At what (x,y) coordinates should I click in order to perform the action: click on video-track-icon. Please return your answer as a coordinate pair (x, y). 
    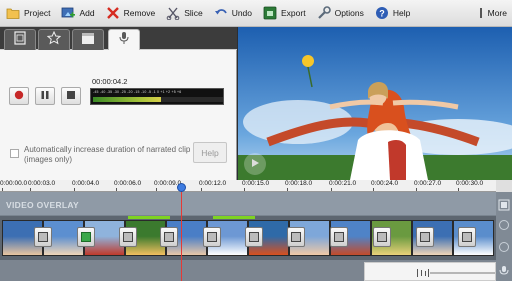
    Looking at the image, I should click on (504, 224).